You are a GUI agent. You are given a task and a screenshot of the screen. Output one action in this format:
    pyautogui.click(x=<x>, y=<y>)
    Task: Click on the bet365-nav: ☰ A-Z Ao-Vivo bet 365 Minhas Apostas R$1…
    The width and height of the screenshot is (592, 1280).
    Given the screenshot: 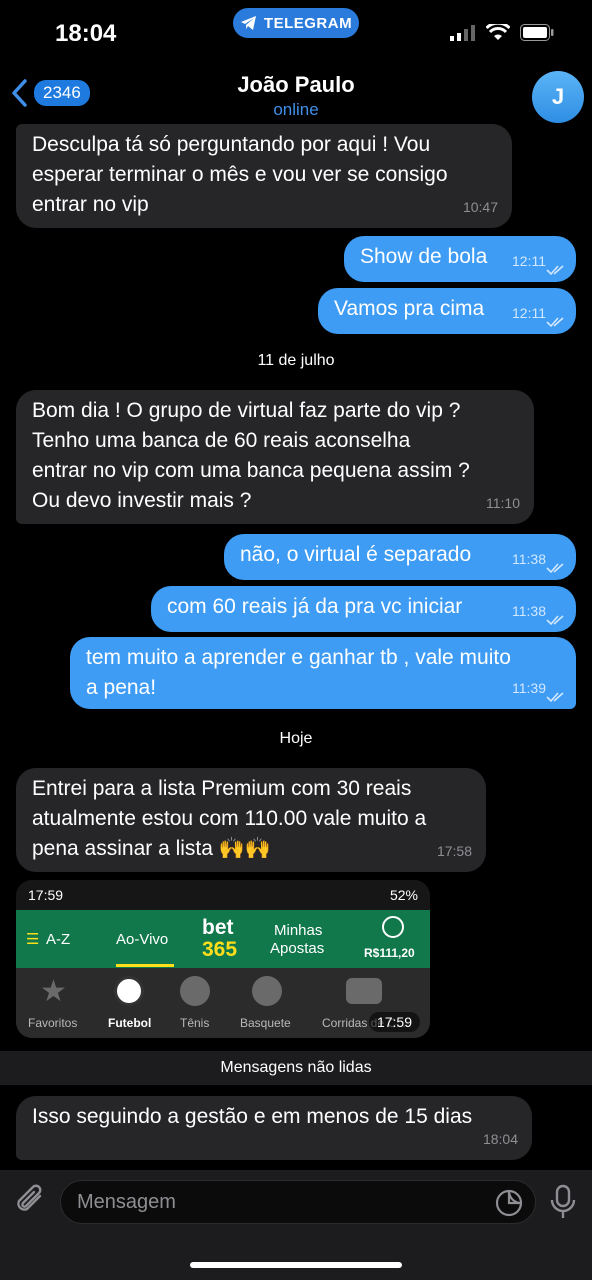 What is the action you would take?
    pyautogui.click(x=223, y=939)
    